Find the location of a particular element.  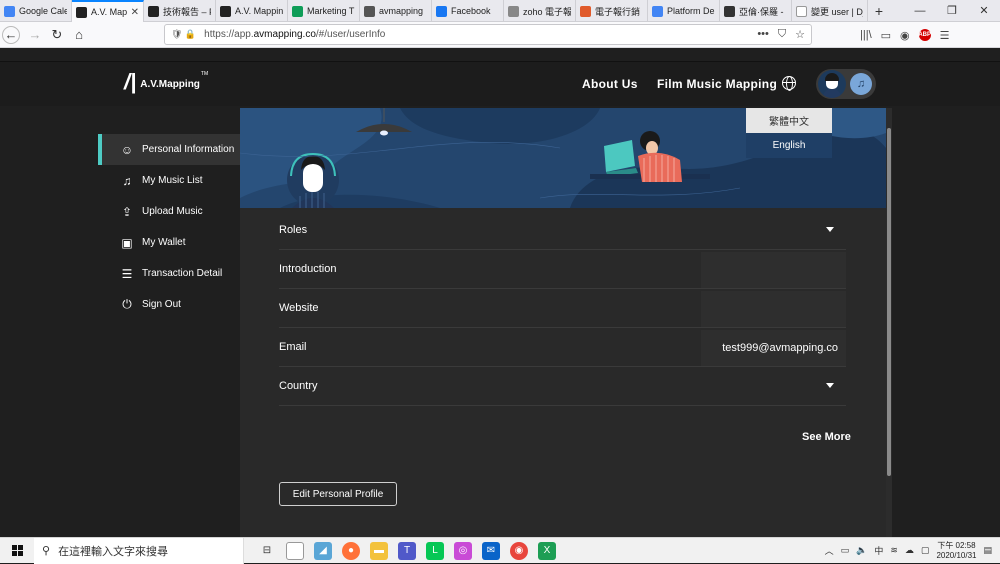

clock: 下午 02:58 2020/10/31 is located at coordinates (956, 551).